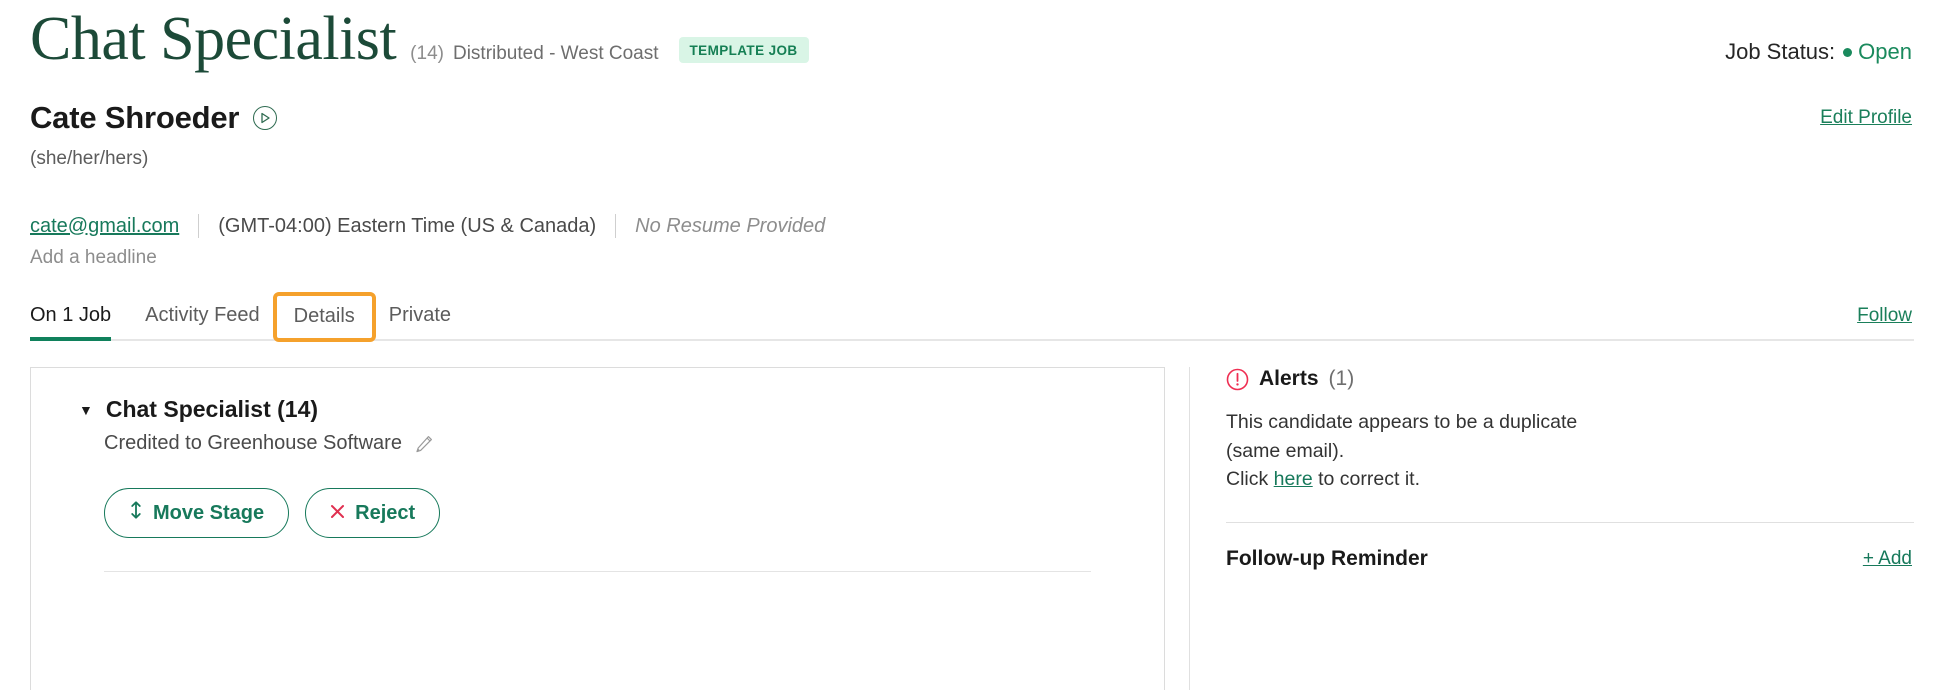 The width and height of the screenshot is (1944, 690). Describe the element at coordinates (597, 513) in the screenshot. I see `stage-action-buttons: Move Stage Reject` at that location.